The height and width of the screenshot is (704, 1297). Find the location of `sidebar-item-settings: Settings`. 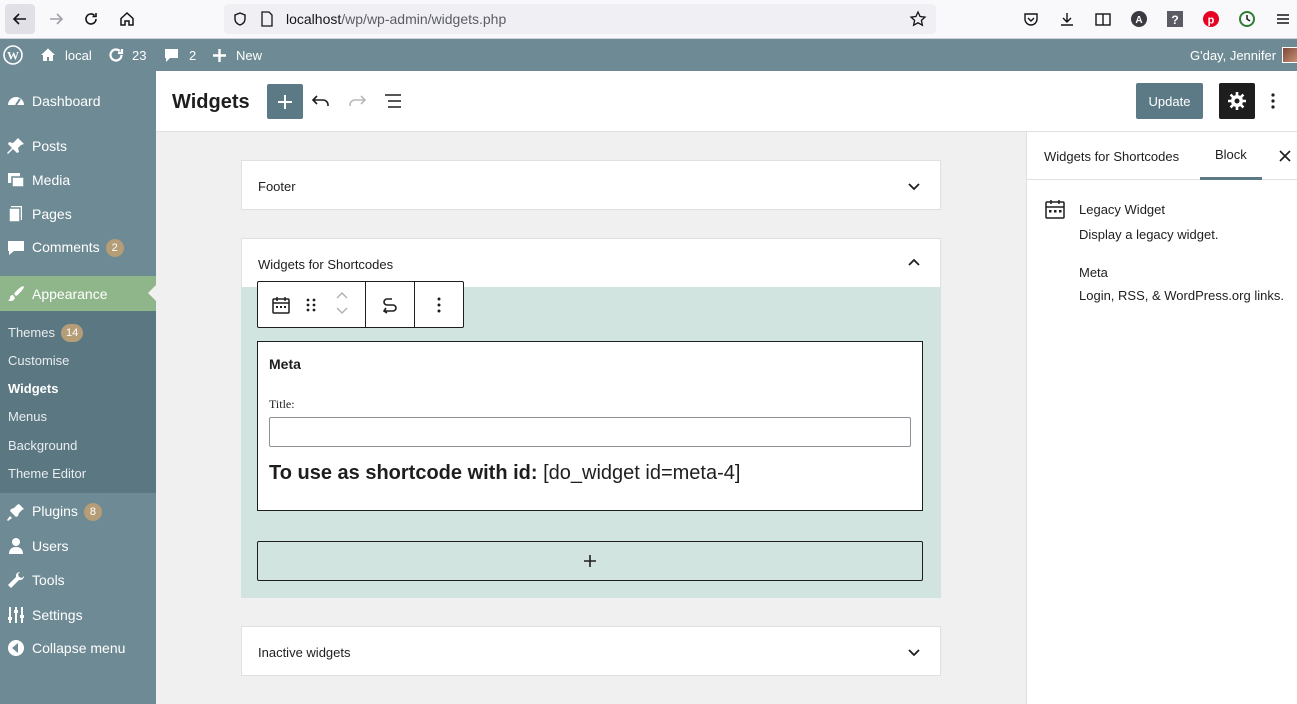

sidebar-item-settings: Settings is located at coordinates (78, 615).